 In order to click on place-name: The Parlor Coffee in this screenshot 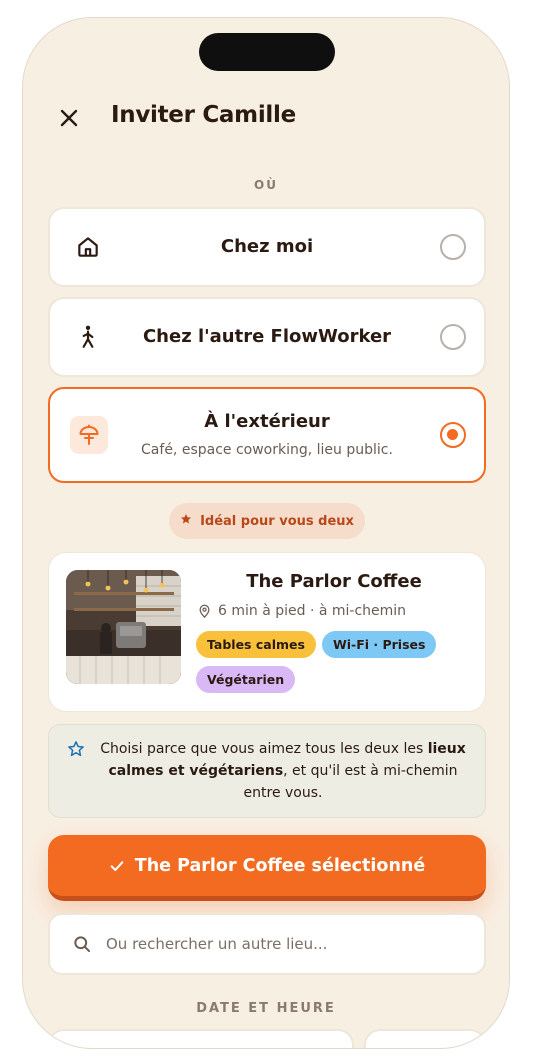, I will do `click(334, 581)`.